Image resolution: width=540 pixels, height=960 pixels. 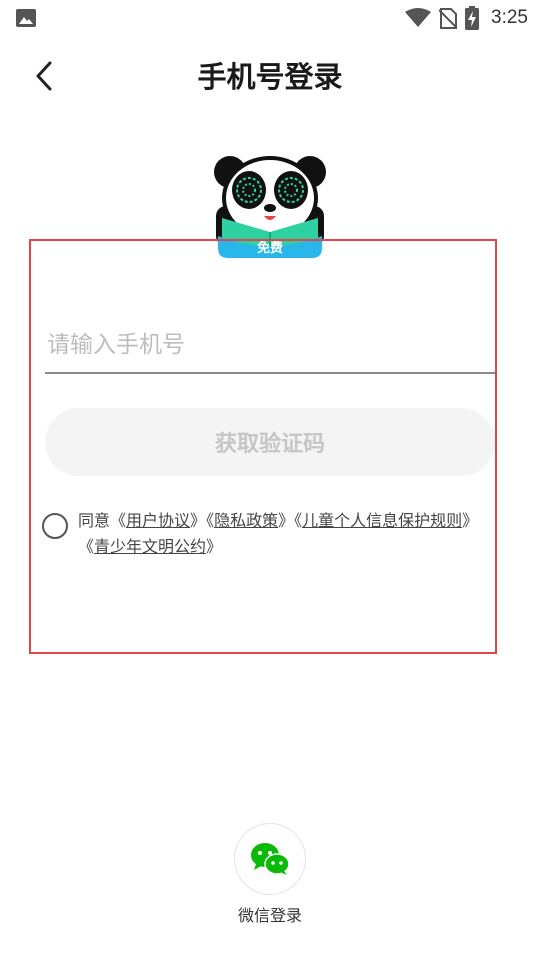 What do you see at coordinates (472, 18) in the screenshot?
I see `battery-charging-icon` at bounding box center [472, 18].